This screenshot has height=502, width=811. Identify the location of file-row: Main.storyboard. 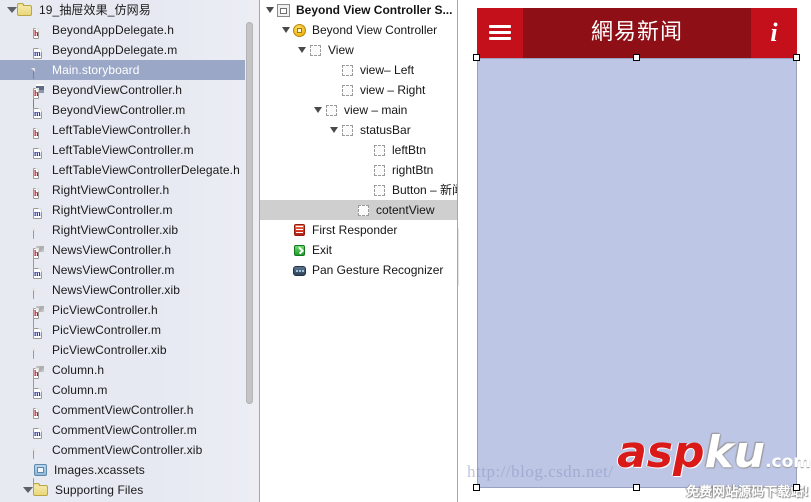
(122, 85).